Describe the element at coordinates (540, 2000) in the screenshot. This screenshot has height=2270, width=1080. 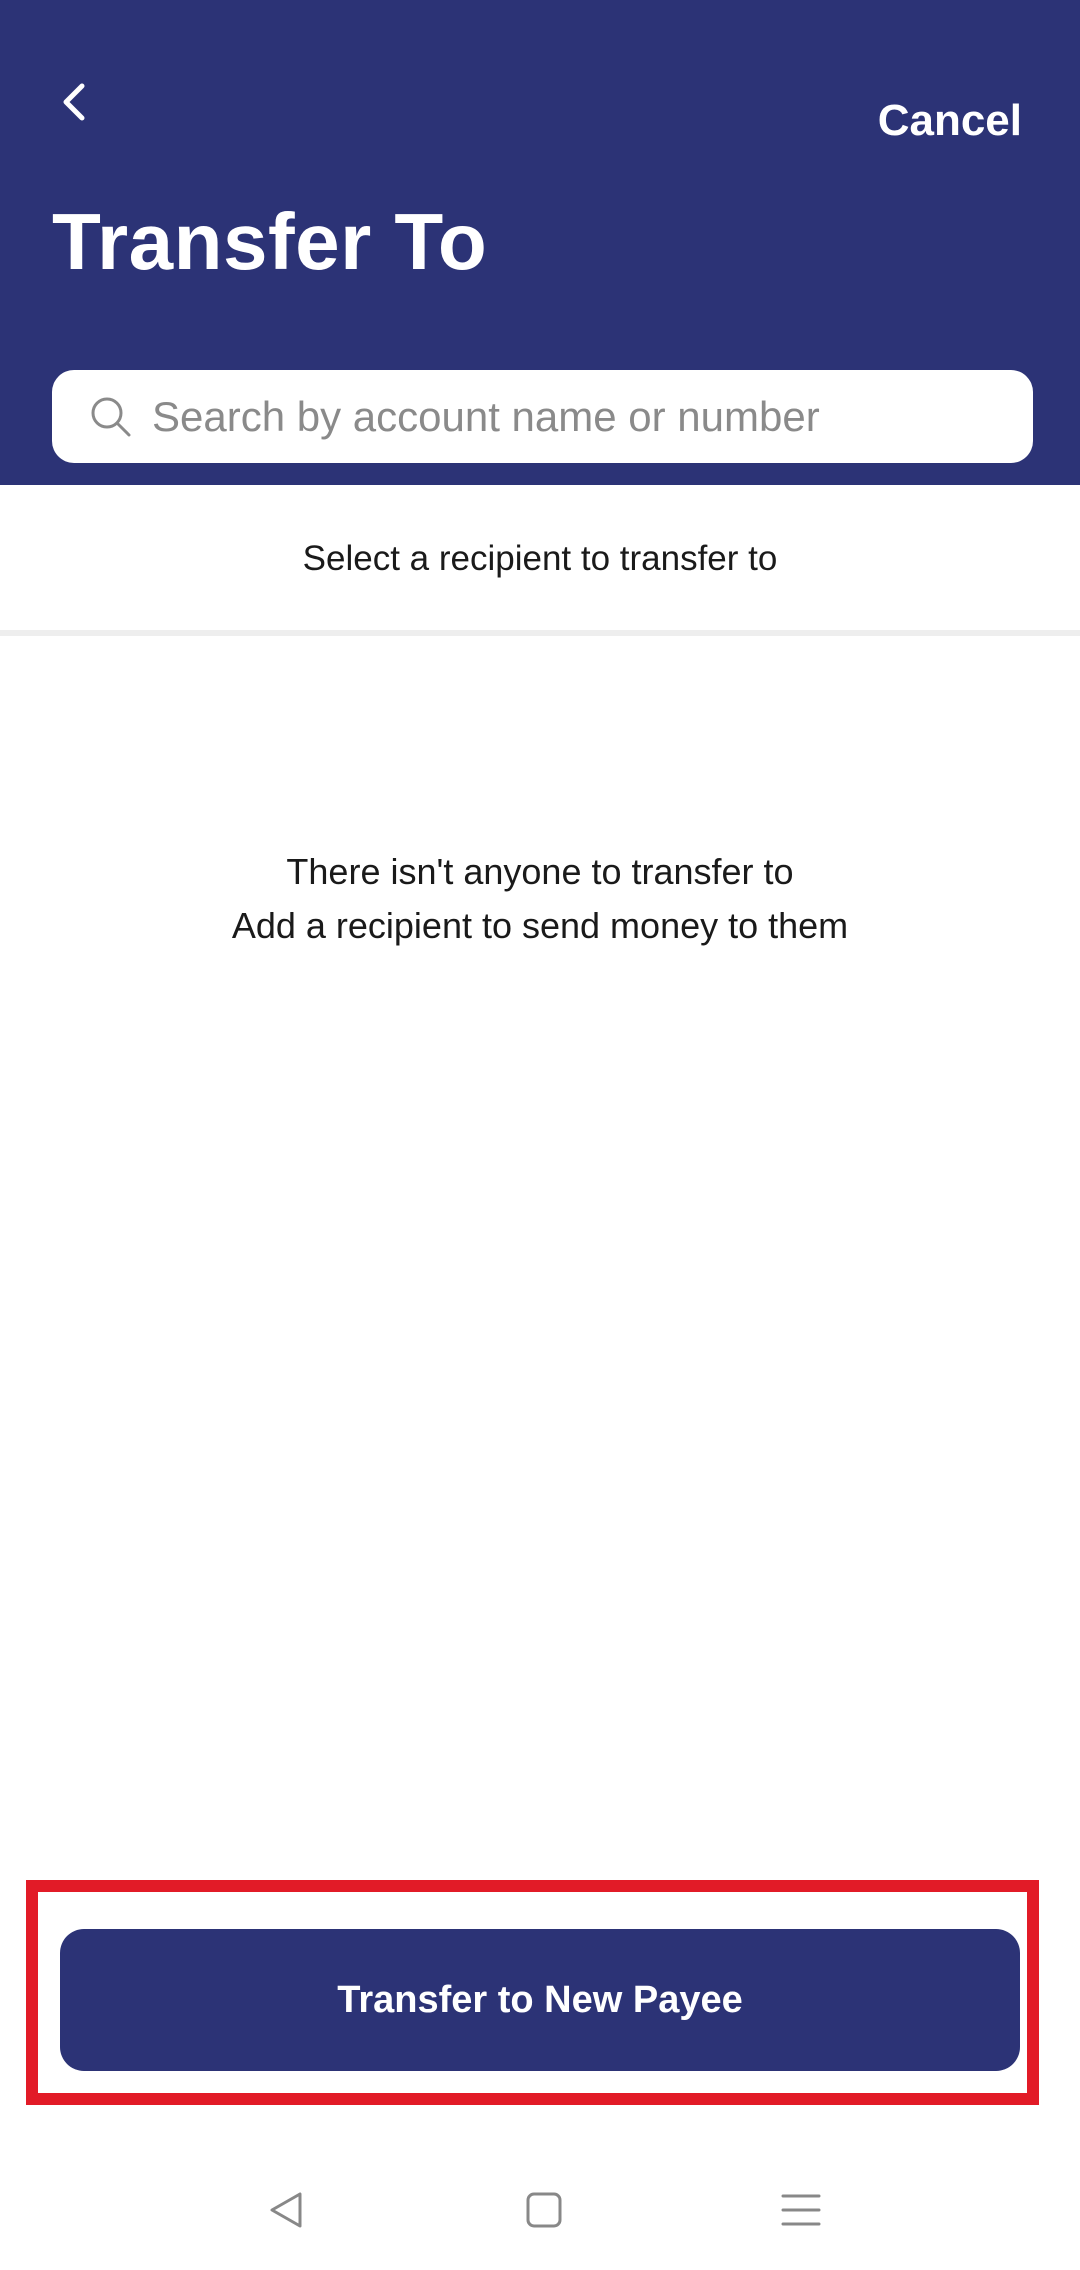
I see `transfer-to-new-payee-button: Transfer to New Payee` at that location.